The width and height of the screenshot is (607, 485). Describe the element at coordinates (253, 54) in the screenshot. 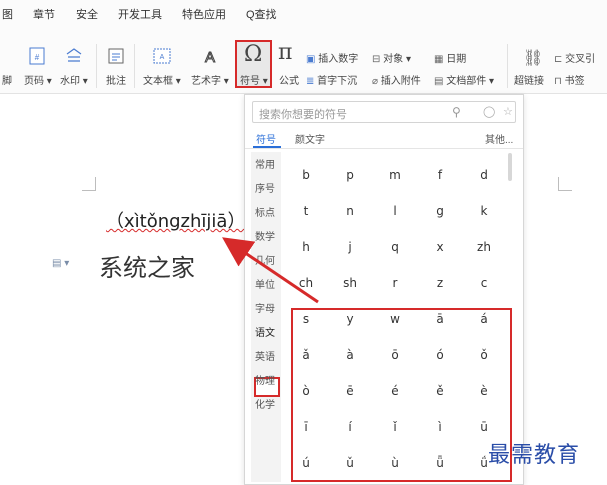

I see `omega-icon: Ω` at that location.